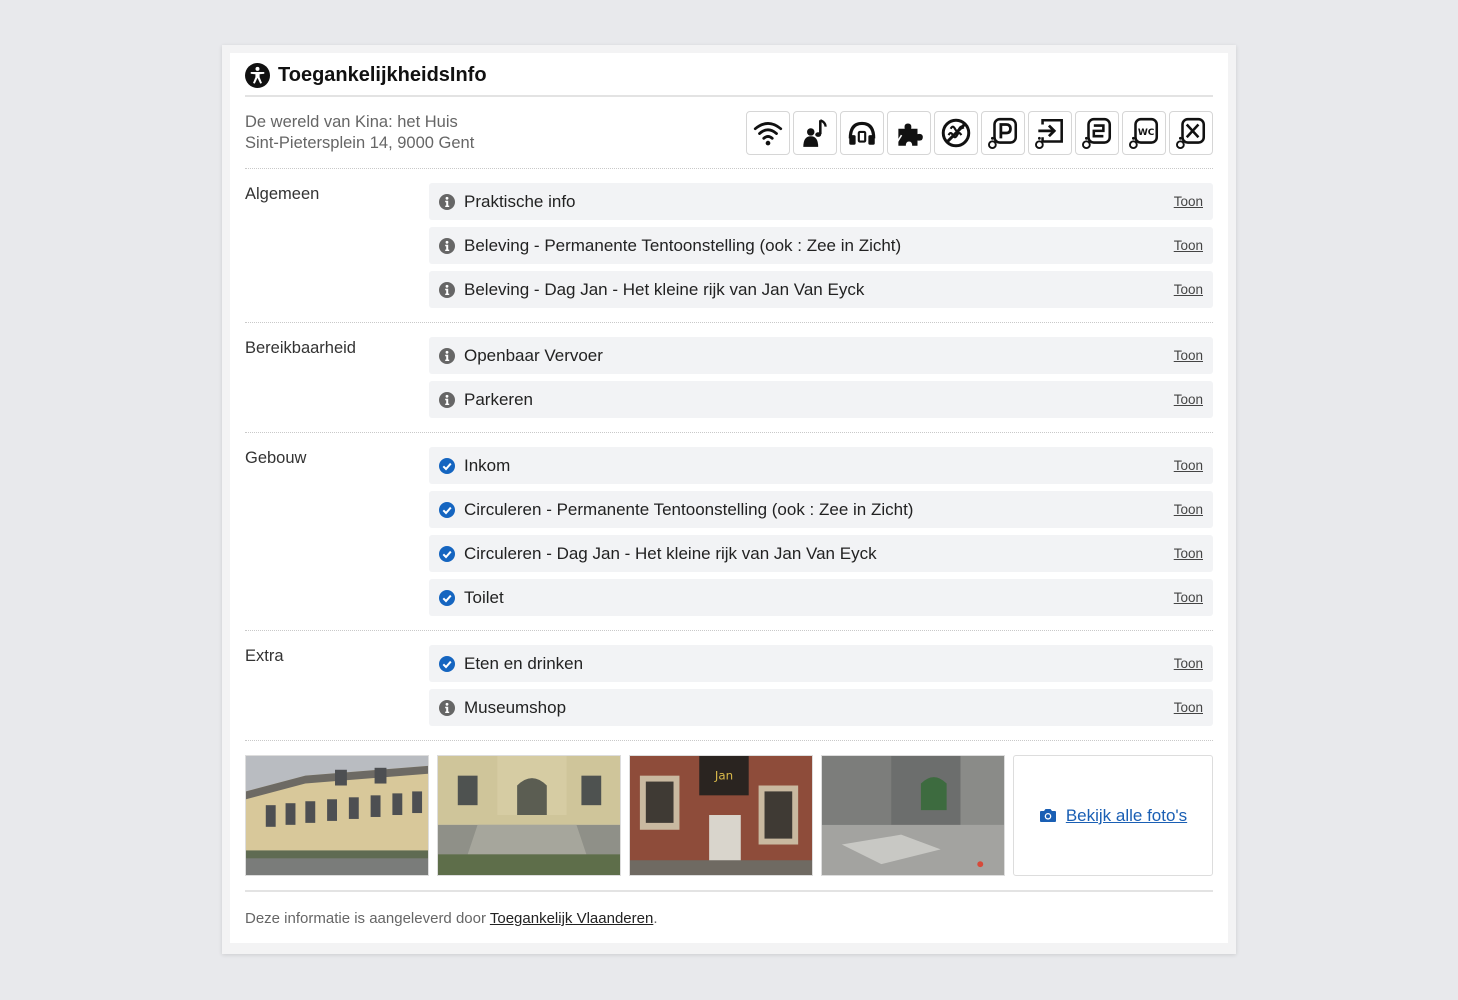  Describe the element at coordinates (282, 194) in the screenshot. I see `section-label: Algemeen` at that location.